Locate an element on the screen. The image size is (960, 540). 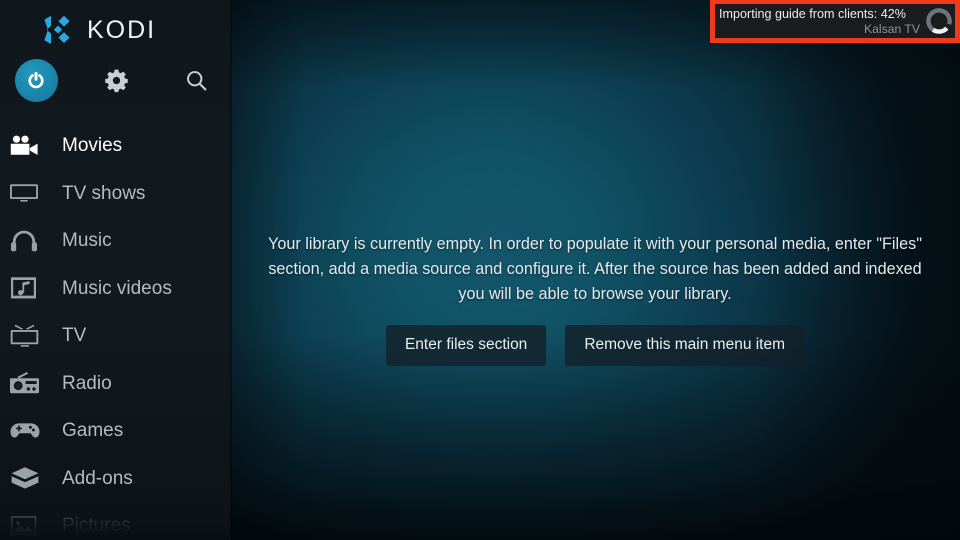
gear-icon is located at coordinates (116, 80).